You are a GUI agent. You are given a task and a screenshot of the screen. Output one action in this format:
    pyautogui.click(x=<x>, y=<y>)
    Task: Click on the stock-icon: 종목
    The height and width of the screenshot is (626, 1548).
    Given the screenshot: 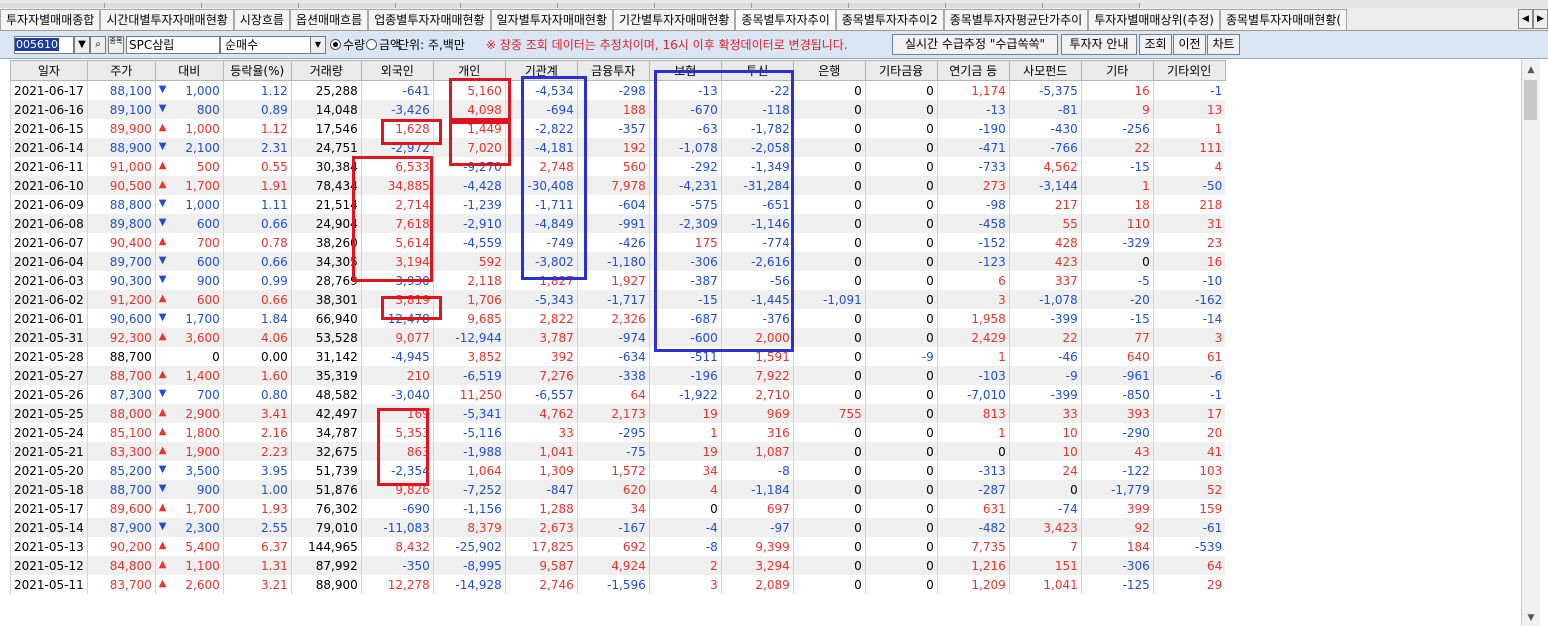 What is the action you would take?
    pyautogui.click(x=116, y=45)
    